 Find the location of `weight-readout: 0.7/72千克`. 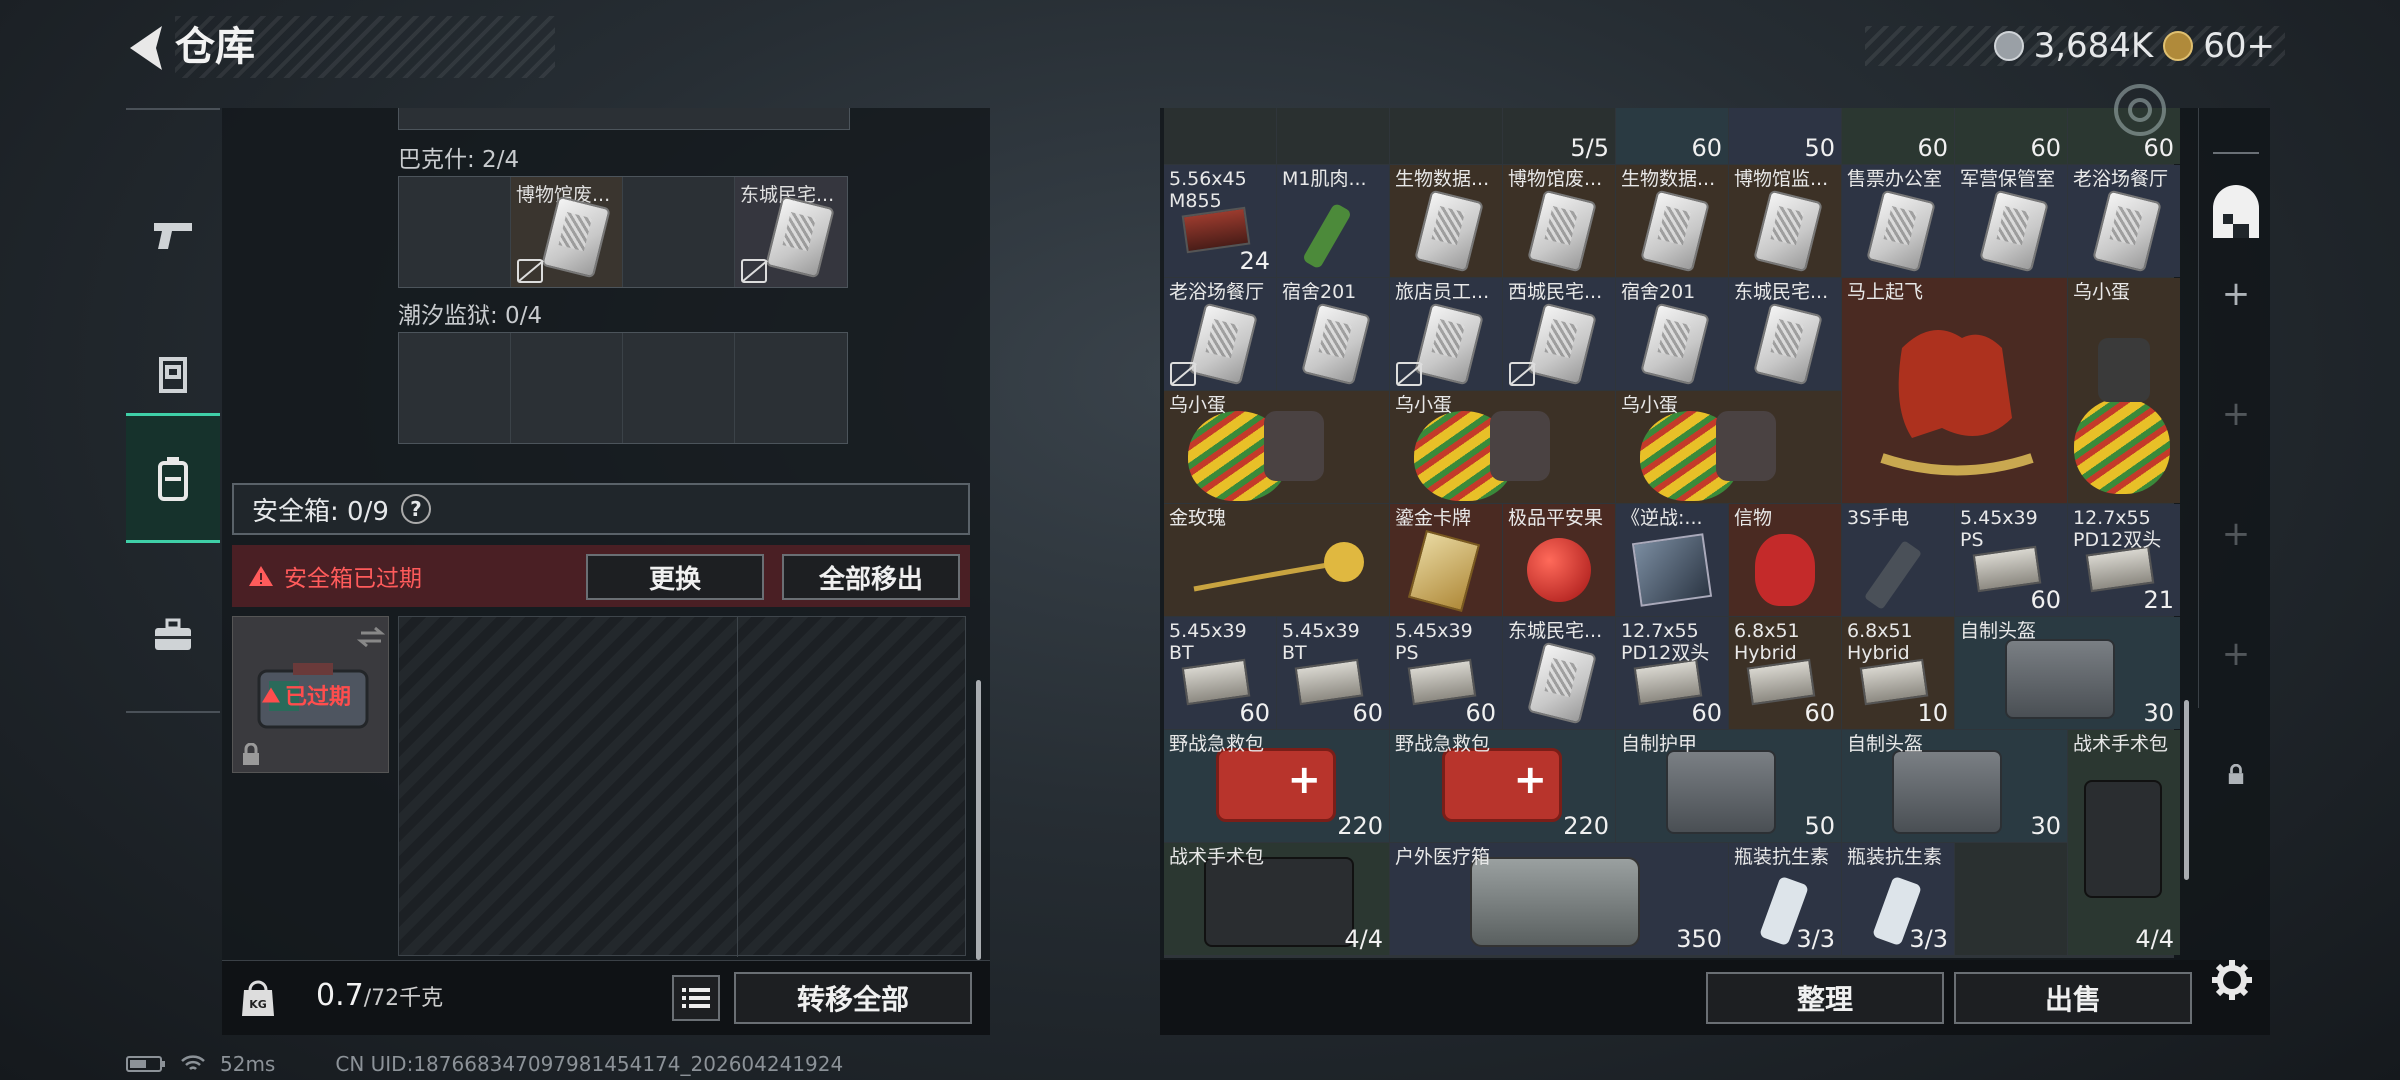

weight-readout: 0.7/72千克 is located at coordinates (379, 995).